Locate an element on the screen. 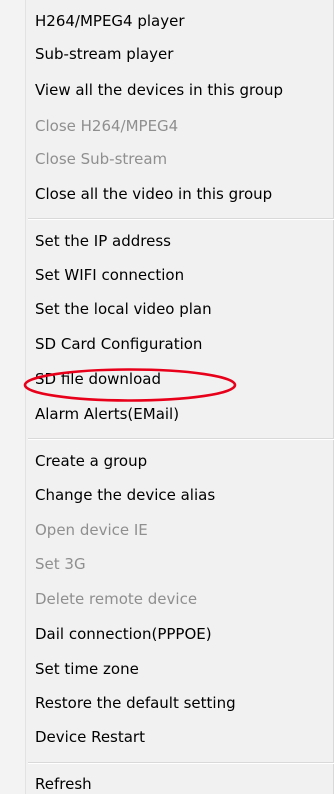  menu-item-create-group: Create a group is located at coordinates (91, 461).